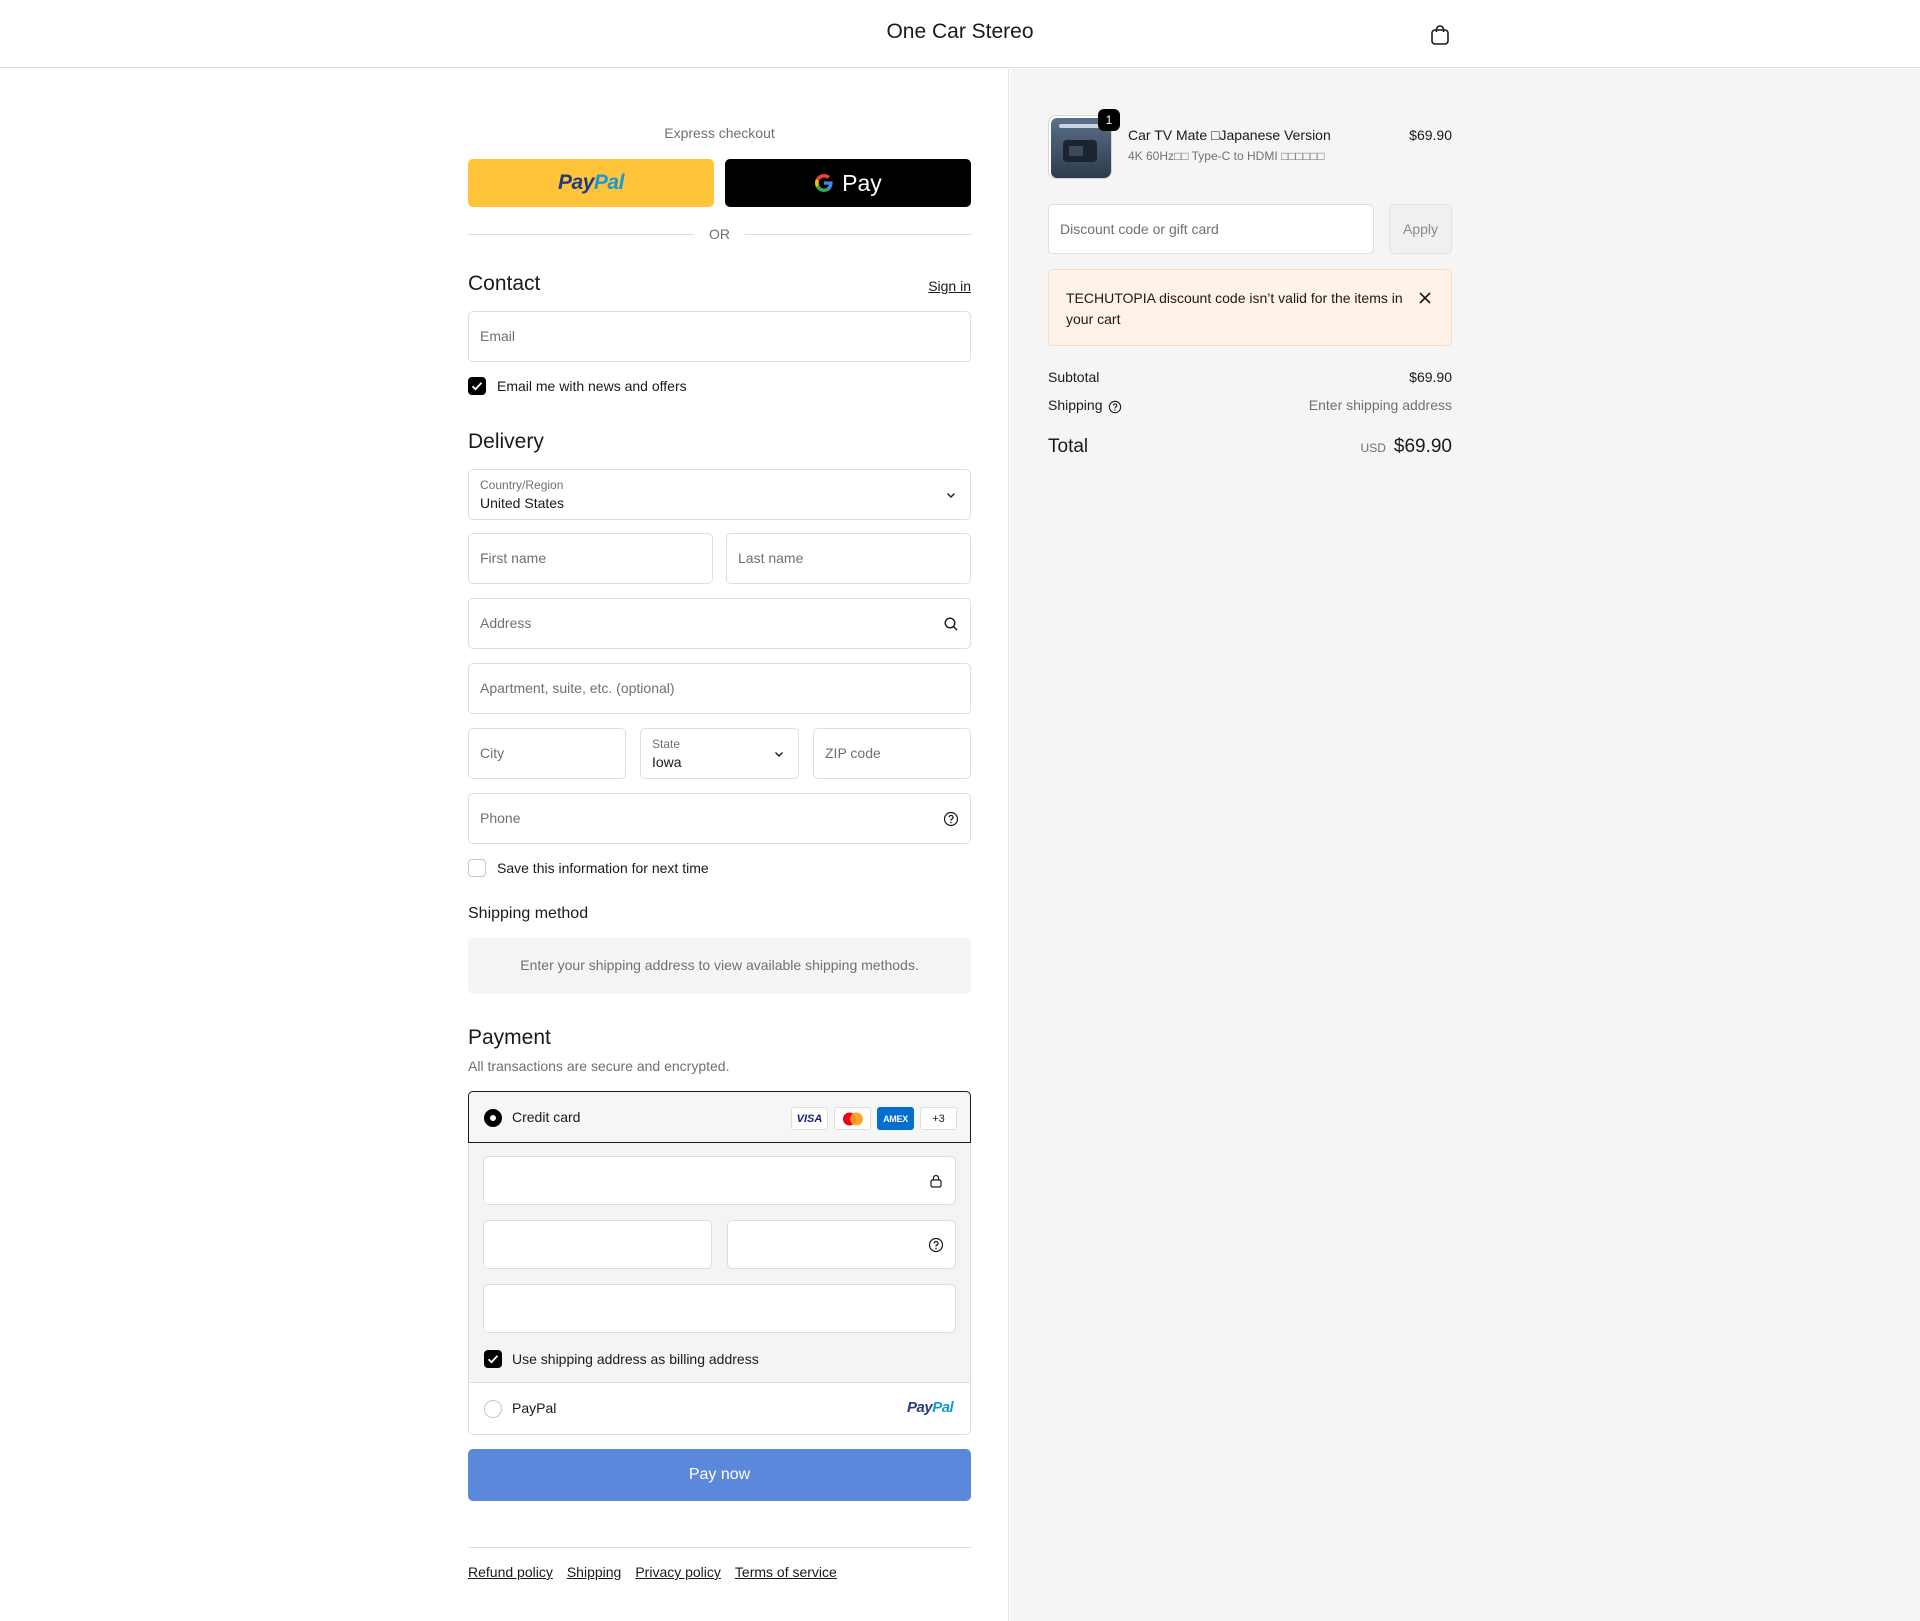  What do you see at coordinates (862, 182) in the screenshot?
I see `google-pay-label: Pay` at bounding box center [862, 182].